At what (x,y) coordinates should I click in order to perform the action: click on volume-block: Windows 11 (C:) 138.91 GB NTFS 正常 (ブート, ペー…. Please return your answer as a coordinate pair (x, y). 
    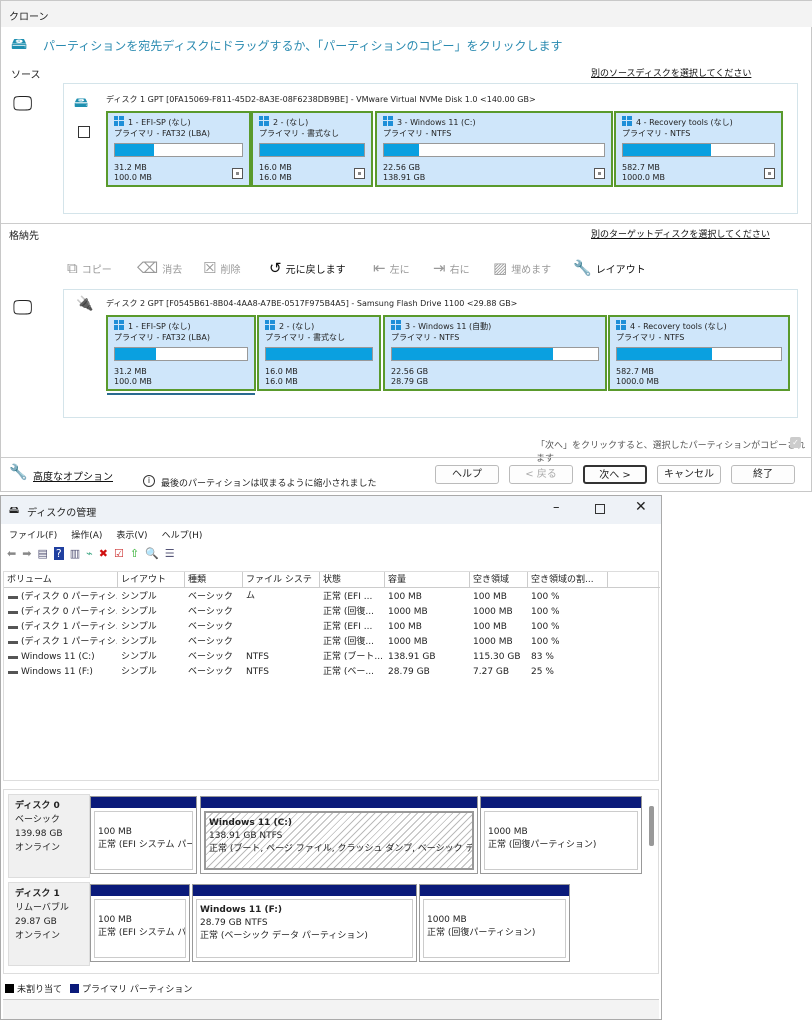
    Looking at the image, I should click on (339, 835).